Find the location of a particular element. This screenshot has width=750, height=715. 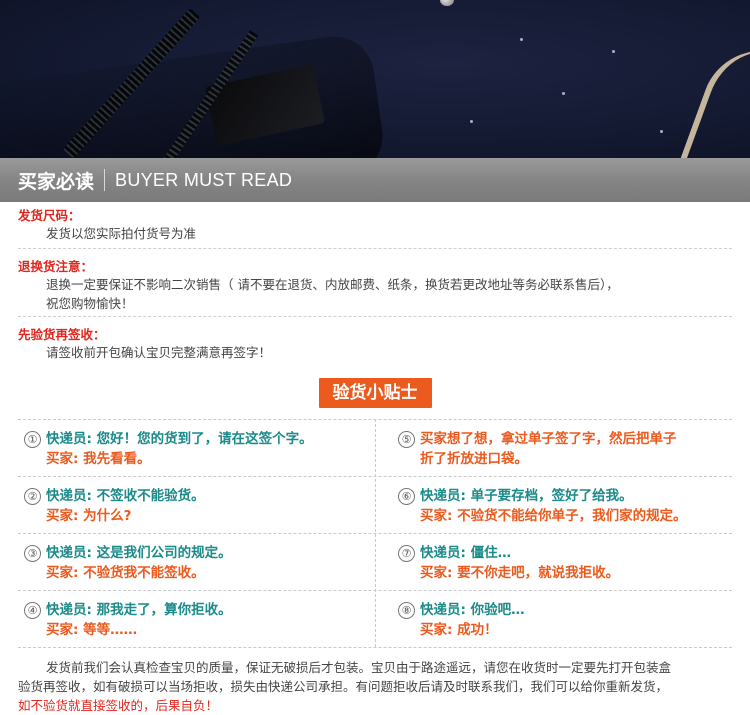

buyer-must-read-header: 买家必读 BUYER MUST READ is located at coordinates (375, 180).